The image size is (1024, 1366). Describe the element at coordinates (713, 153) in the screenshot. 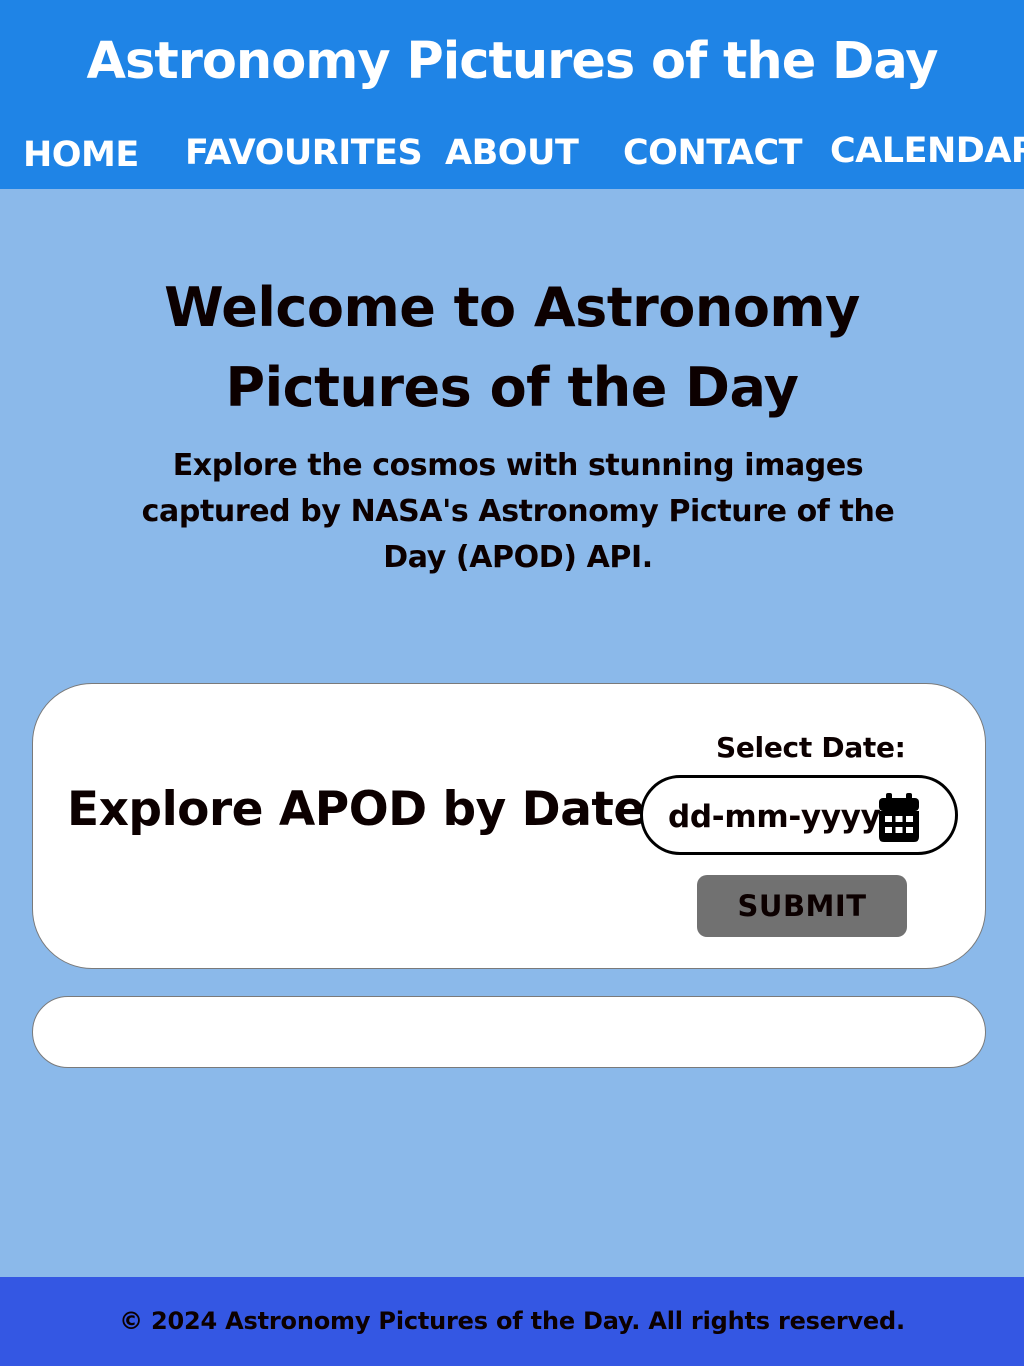

I see `nav-contact-link: CONTACT` at that location.